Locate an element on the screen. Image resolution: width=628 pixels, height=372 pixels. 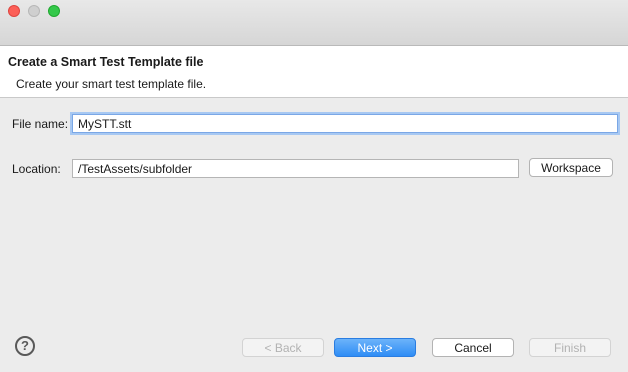
next-button: Next > is located at coordinates (375, 347).